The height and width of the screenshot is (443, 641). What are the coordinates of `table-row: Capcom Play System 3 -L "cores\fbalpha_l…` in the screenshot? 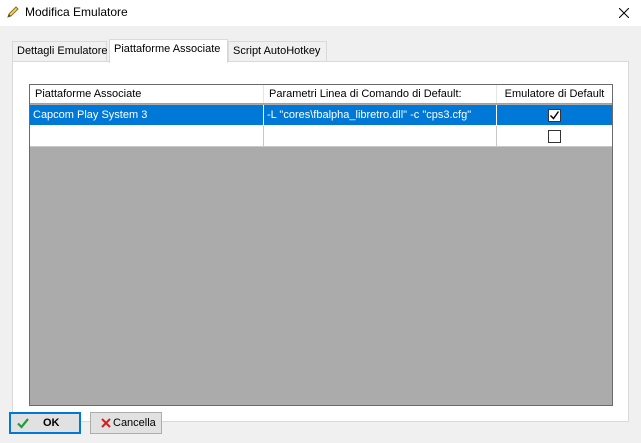 It's located at (321, 115).